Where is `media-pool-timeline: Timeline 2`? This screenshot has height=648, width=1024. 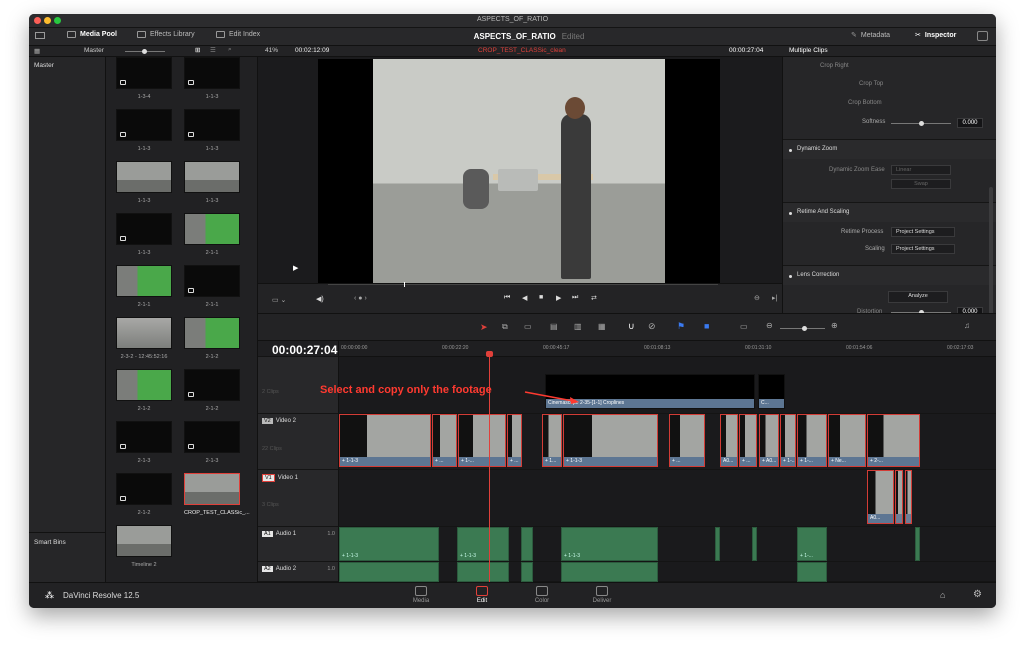 media-pool-timeline: Timeline 2 is located at coordinates (144, 546).